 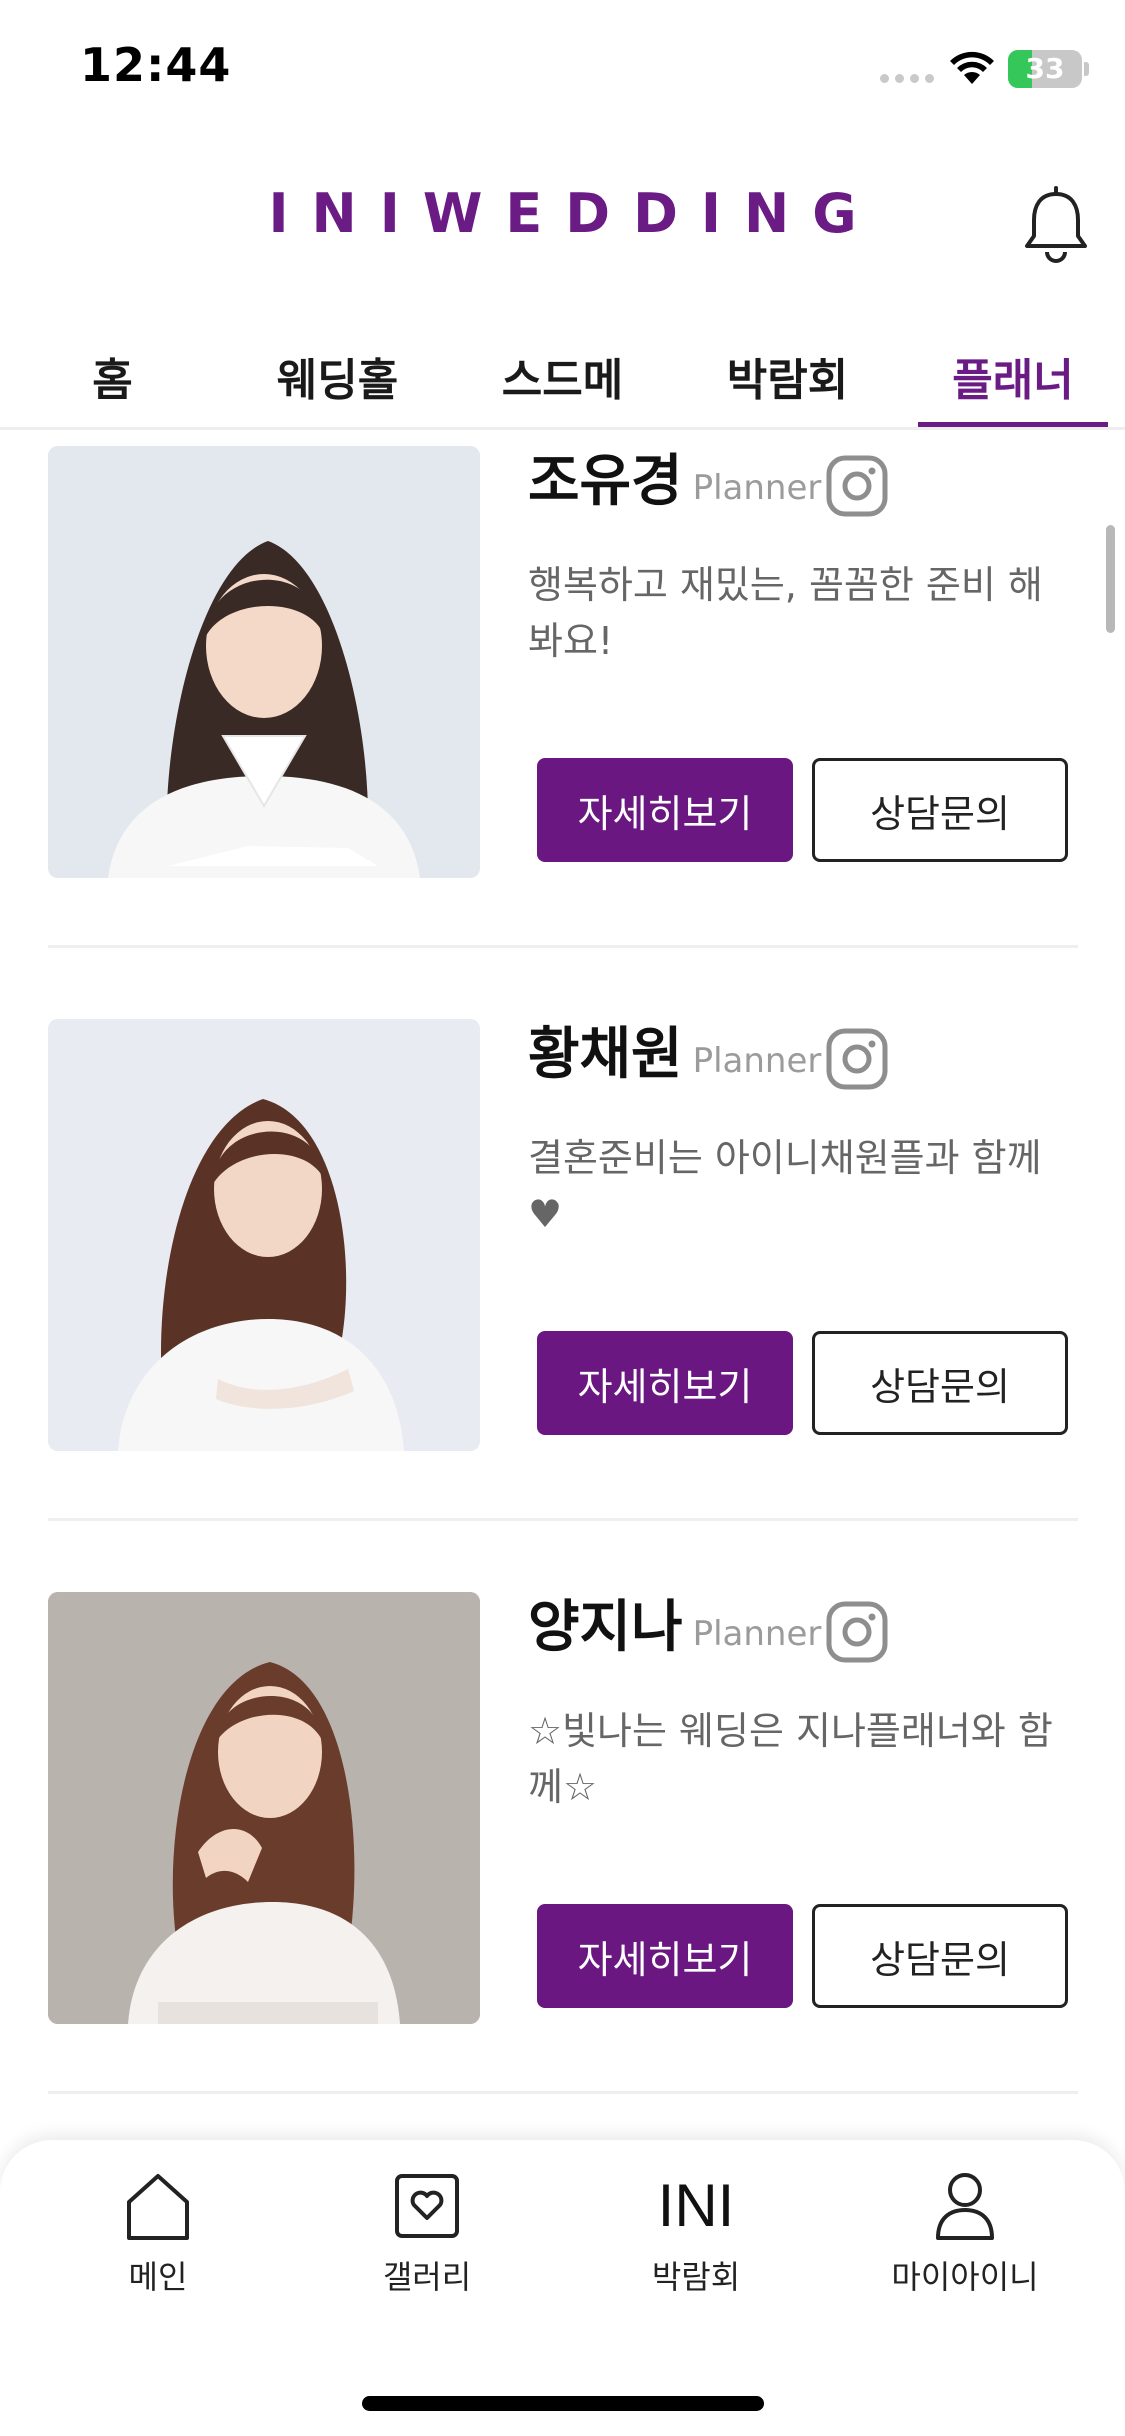 What do you see at coordinates (427, 2277) in the screenshot?
I see `nav-label: 갤러리` at bounding box center [427, 2277].